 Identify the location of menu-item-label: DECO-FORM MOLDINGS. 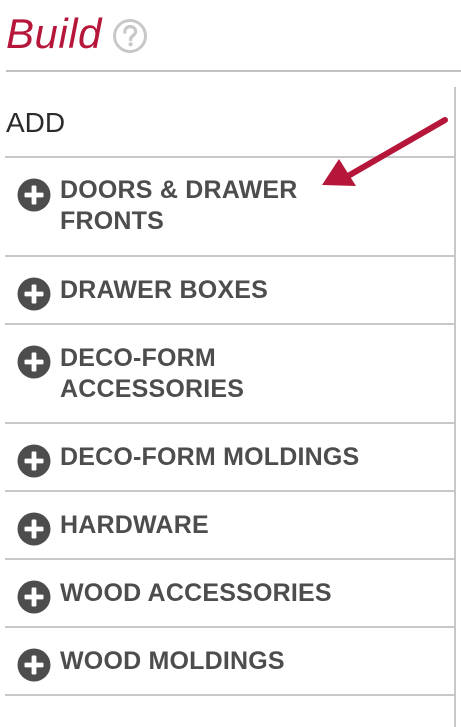
(210, 457).